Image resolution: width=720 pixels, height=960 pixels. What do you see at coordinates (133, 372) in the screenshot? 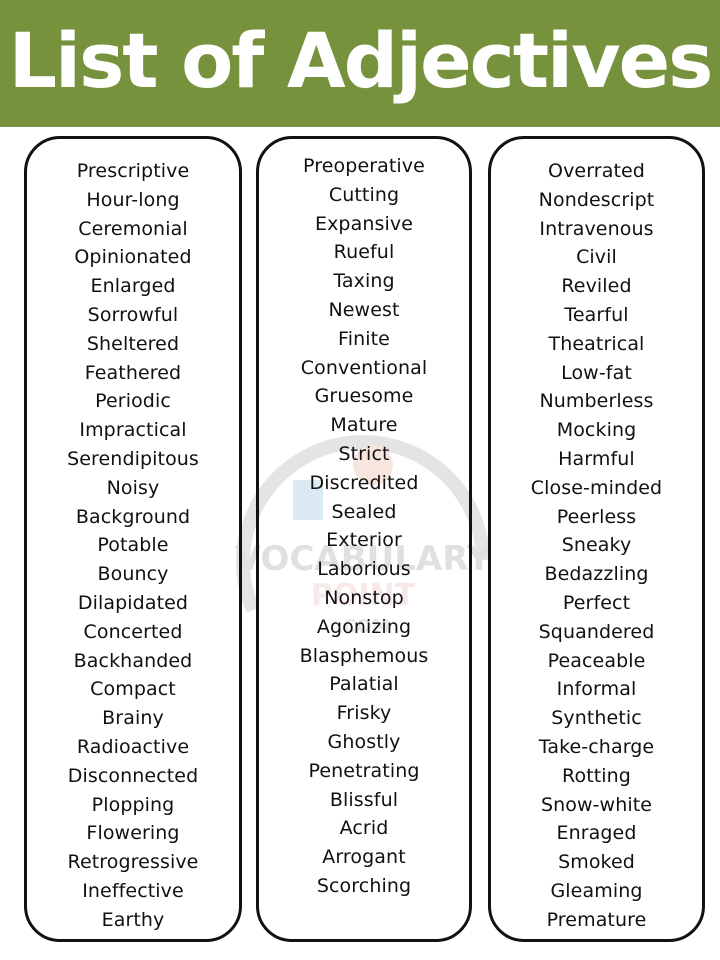
I see `adjective-item: Feathered` at bounding box center [133, 372].